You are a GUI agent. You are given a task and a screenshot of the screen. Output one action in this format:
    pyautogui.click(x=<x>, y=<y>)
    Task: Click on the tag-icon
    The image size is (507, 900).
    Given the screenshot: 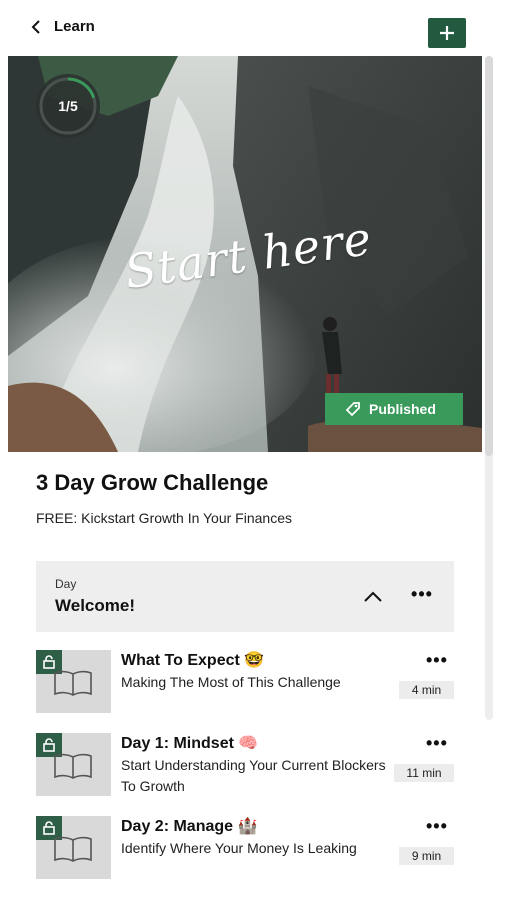 What is the action you would take?
    pyautogui.click(x=352, y=409)
    